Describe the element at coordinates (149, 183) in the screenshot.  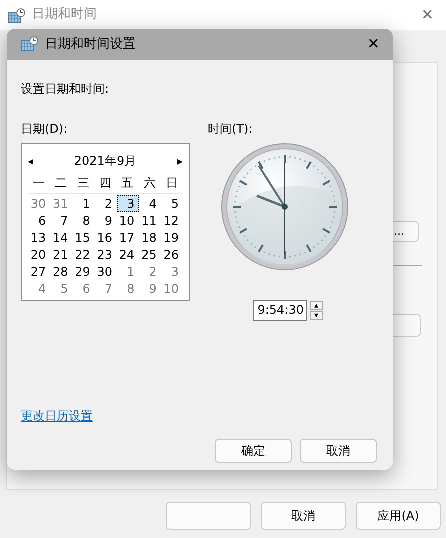
I see `weekday-header: 六` at that location.